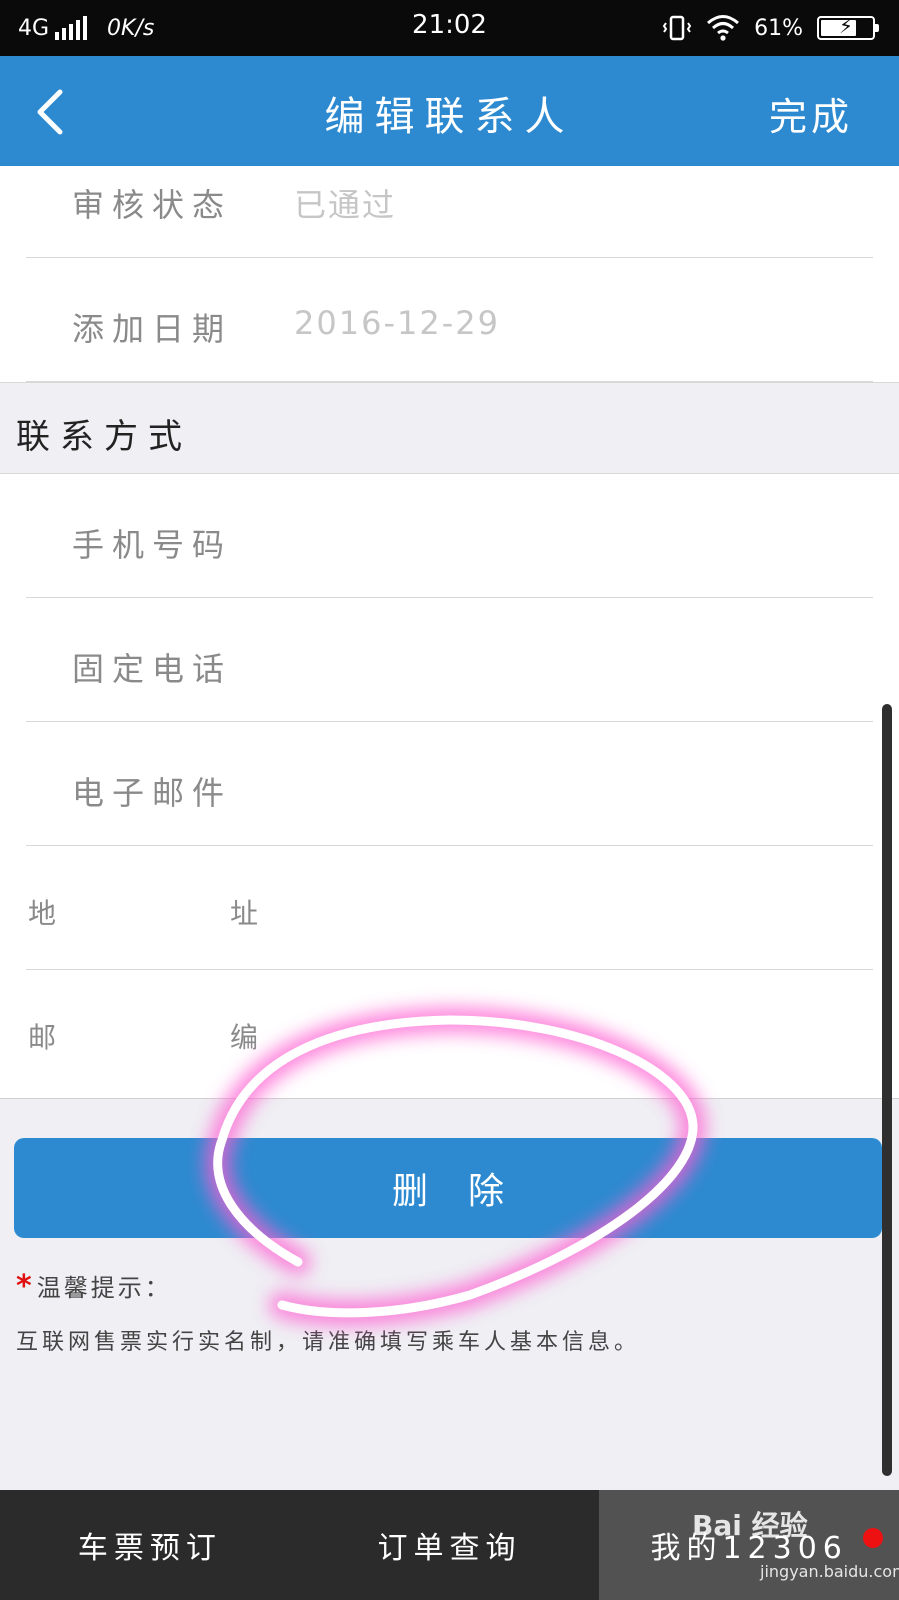 Image resolution: width=899 pixels, height=1600 pixels. I want to click on required-star-icon: *, so click(25, 1286).